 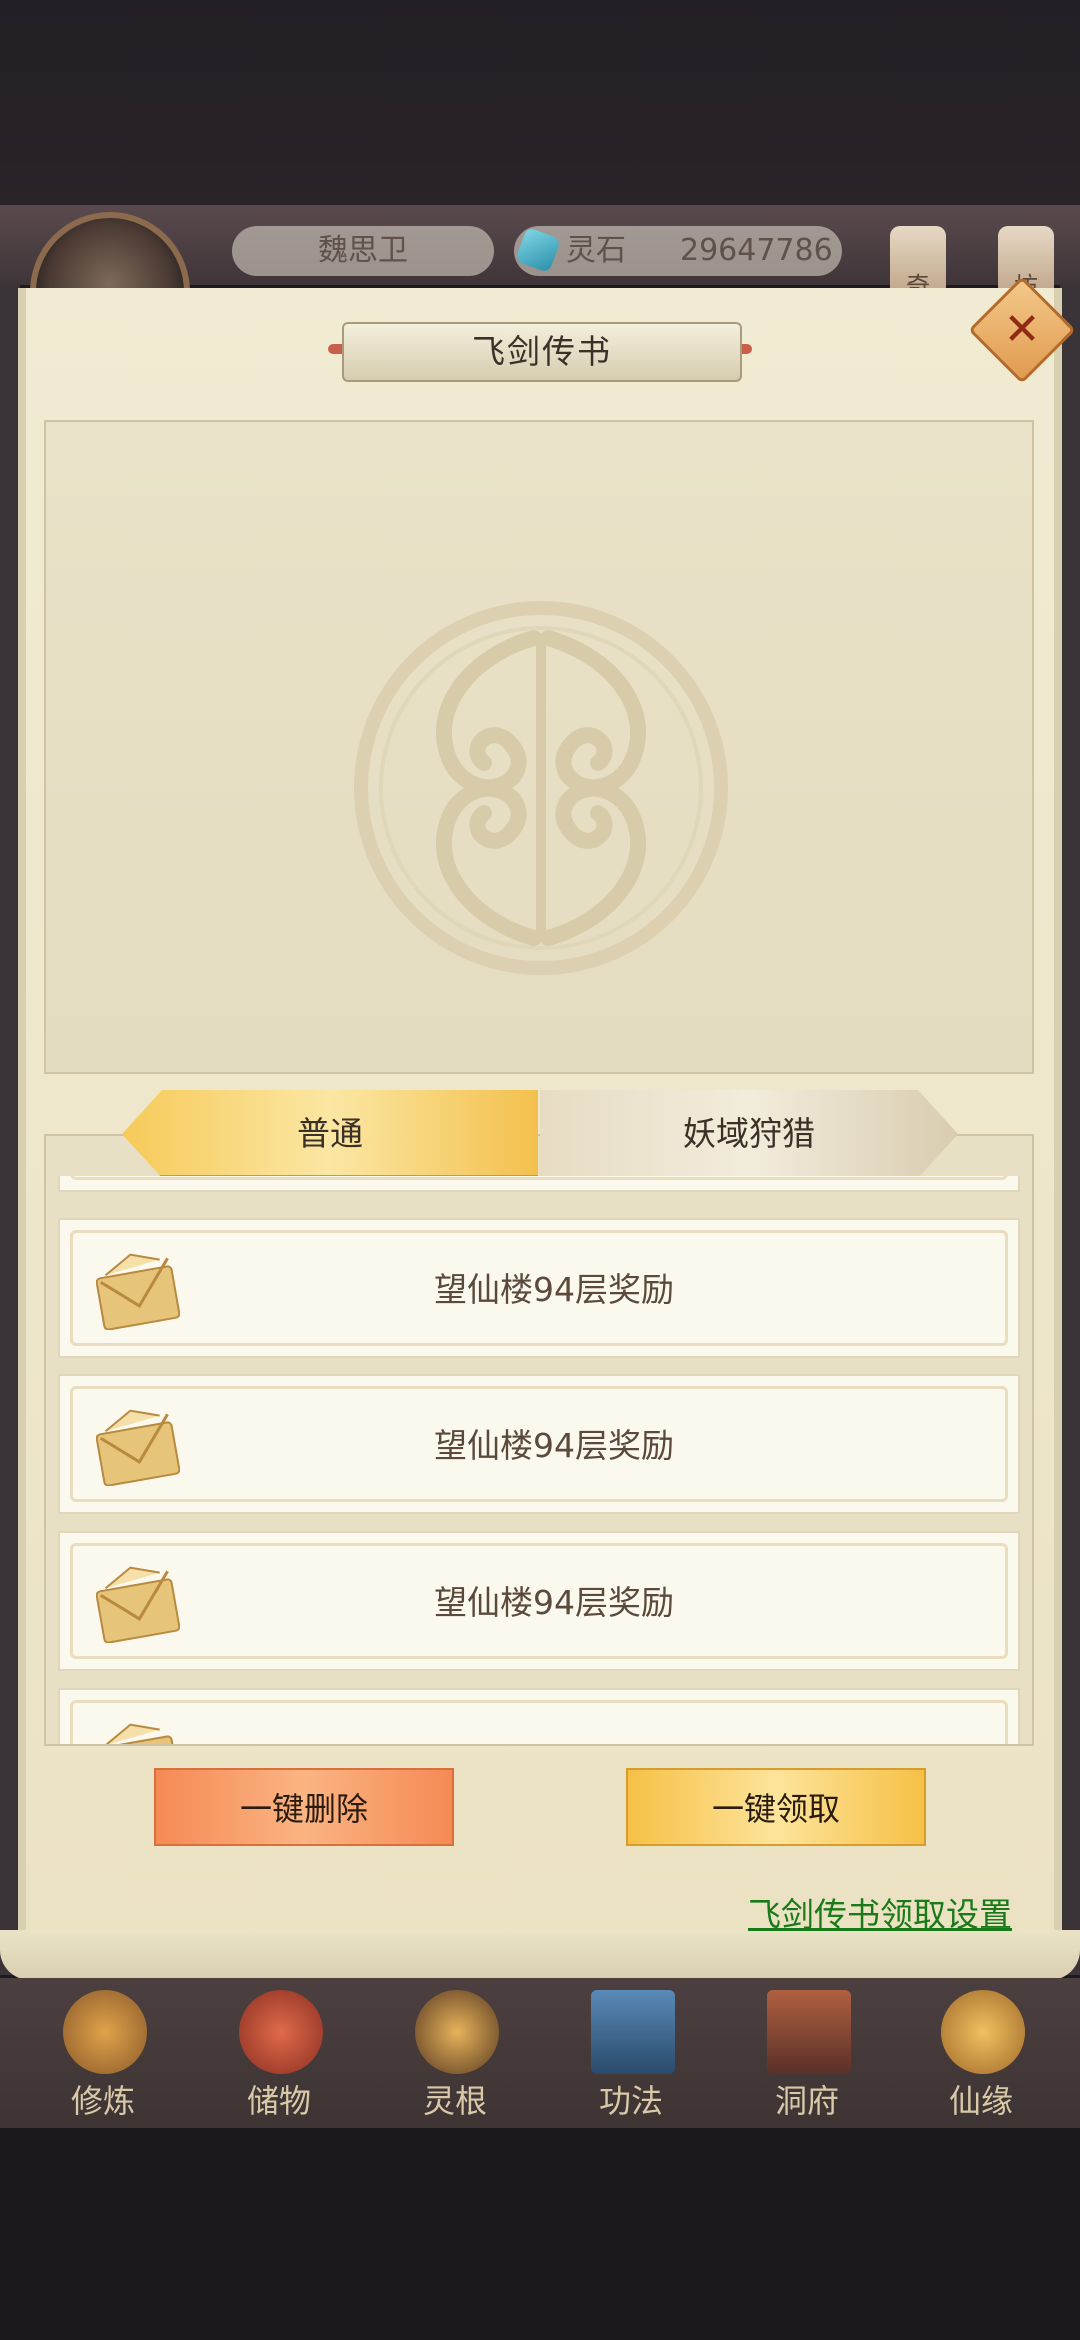 I want to click on cultivate-icon, so click(x=105, y=2032).